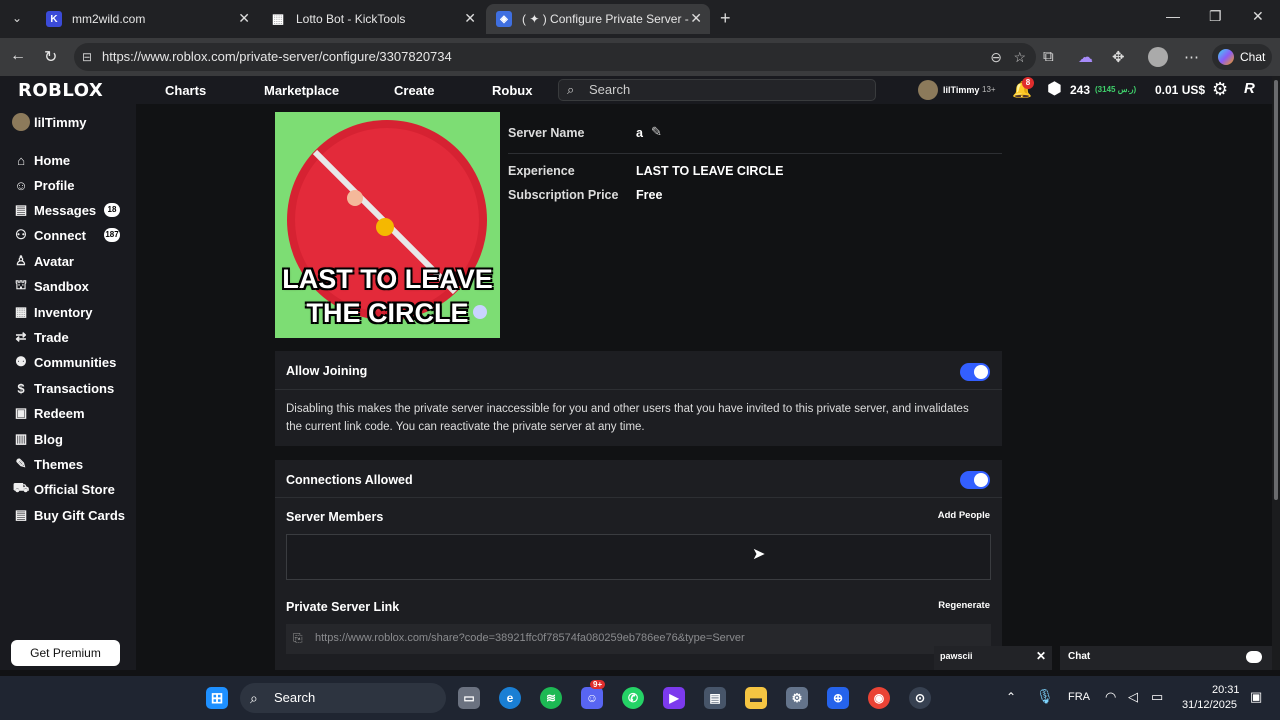 This screenshot has height=720, width=1280. What do you see at coordinates (1256, 697) in the screenshot?
I see `notification-center-icon: ▣` at bounding box center [1256, 697].